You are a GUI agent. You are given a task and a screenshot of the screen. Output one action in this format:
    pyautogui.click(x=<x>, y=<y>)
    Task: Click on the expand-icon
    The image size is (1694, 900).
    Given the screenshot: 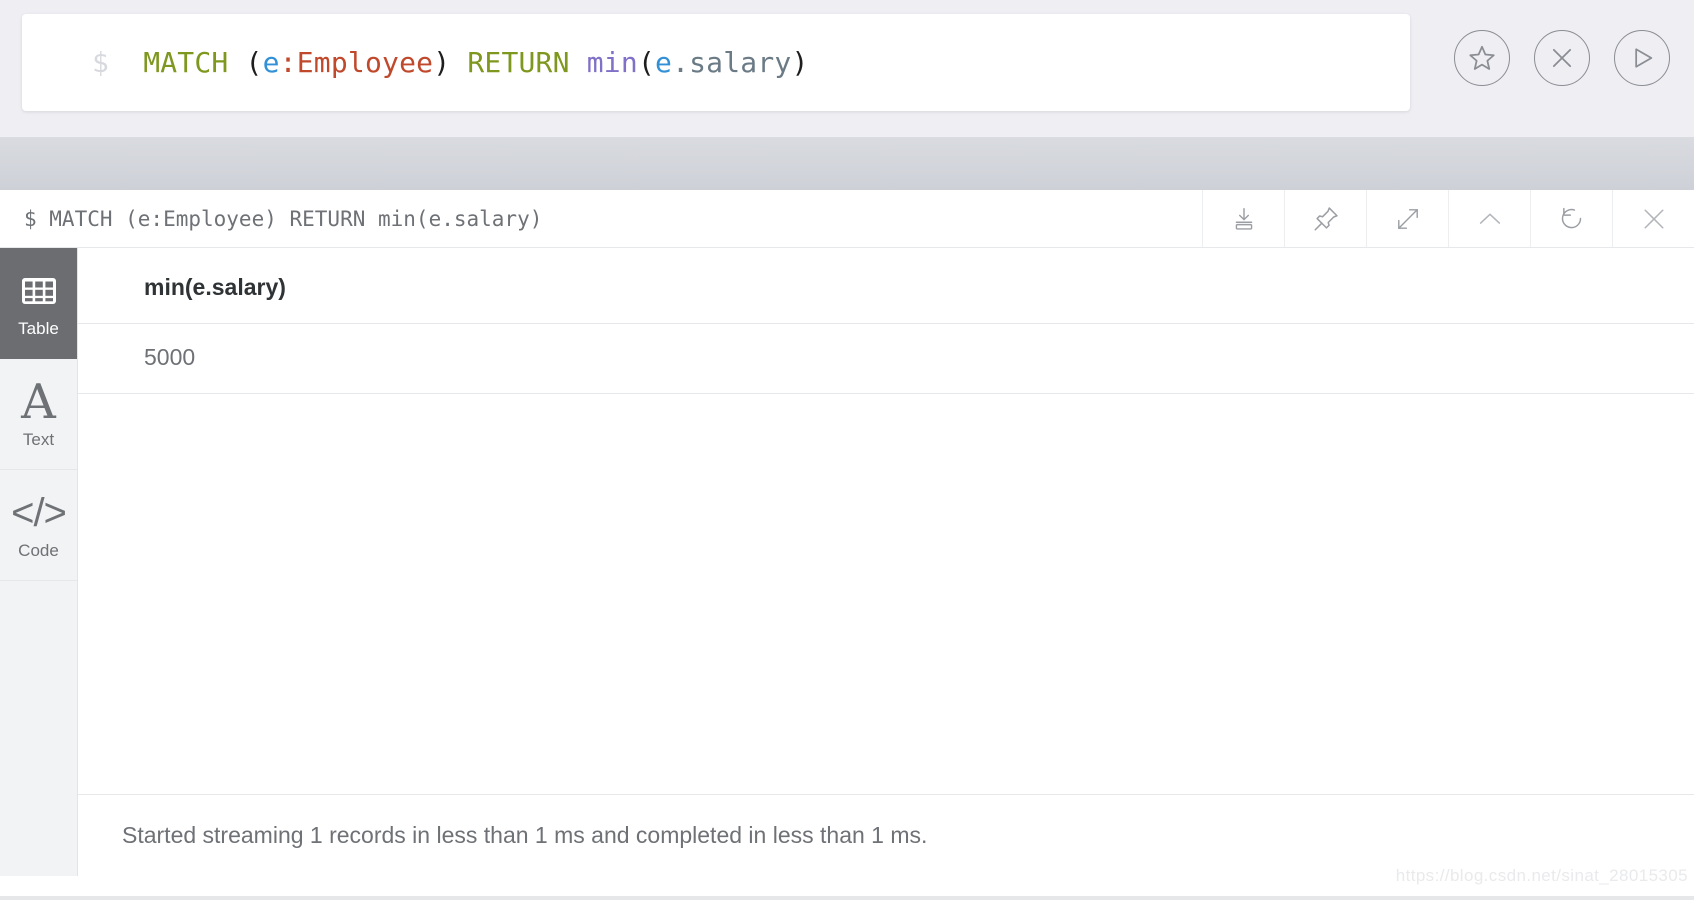 What is the action you would take?
    pyautogui.click(x=1408, y=219)
    